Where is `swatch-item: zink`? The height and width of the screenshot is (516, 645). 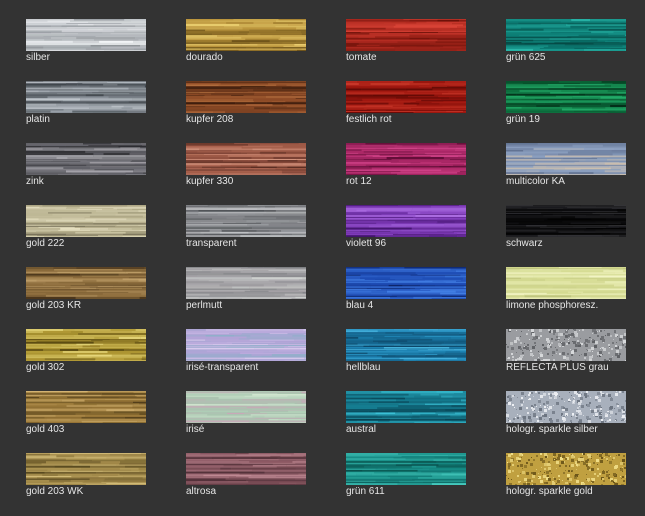
swatch-item: zink is located at coordinates (86, 174).